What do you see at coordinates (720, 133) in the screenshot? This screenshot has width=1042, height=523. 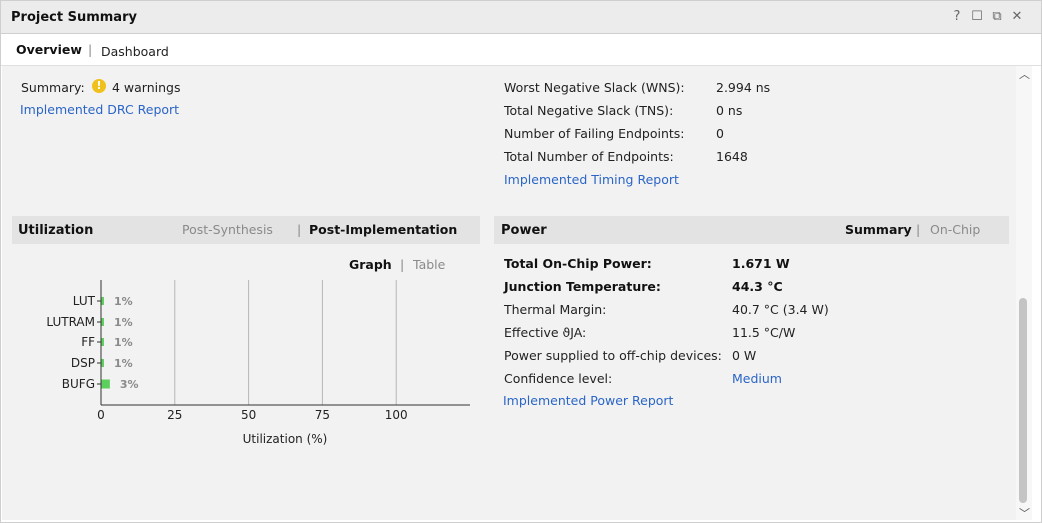 I see `timing-failing-value: 0` at bounding box center [720, 133].